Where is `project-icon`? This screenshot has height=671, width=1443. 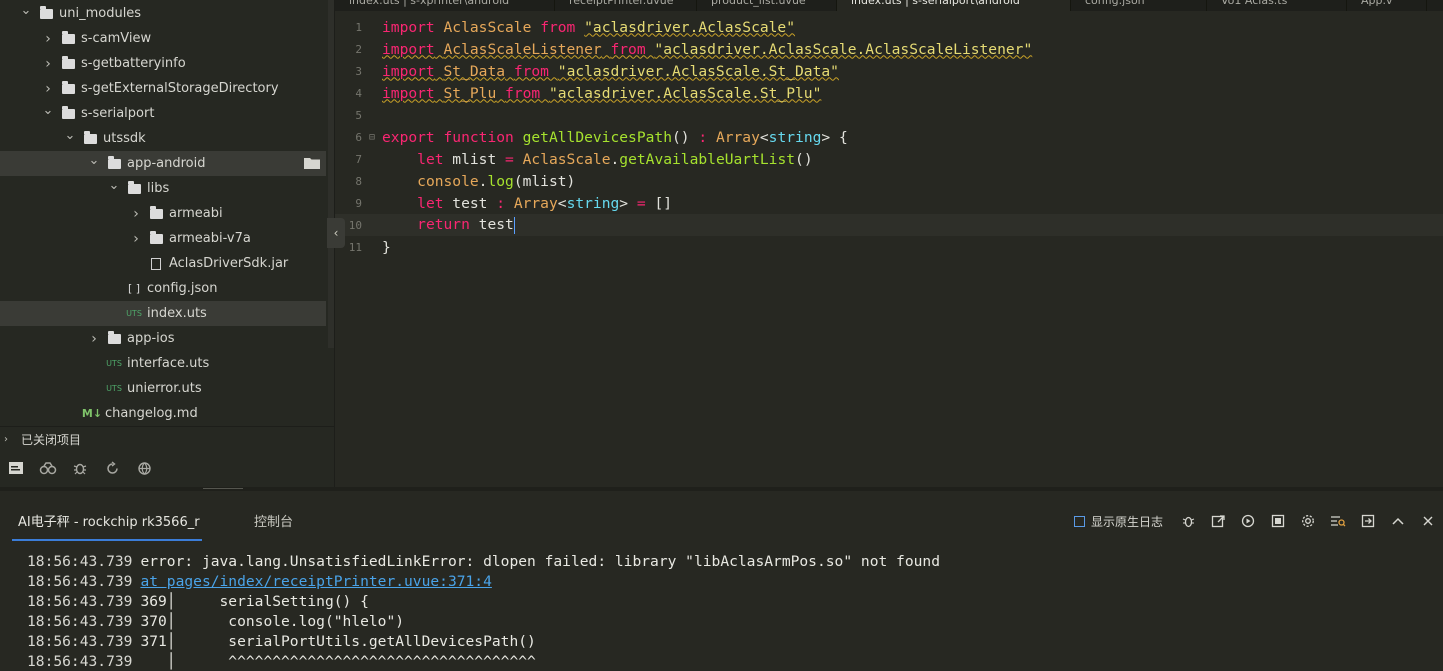 project-icon is located at coordinates (16, 468).